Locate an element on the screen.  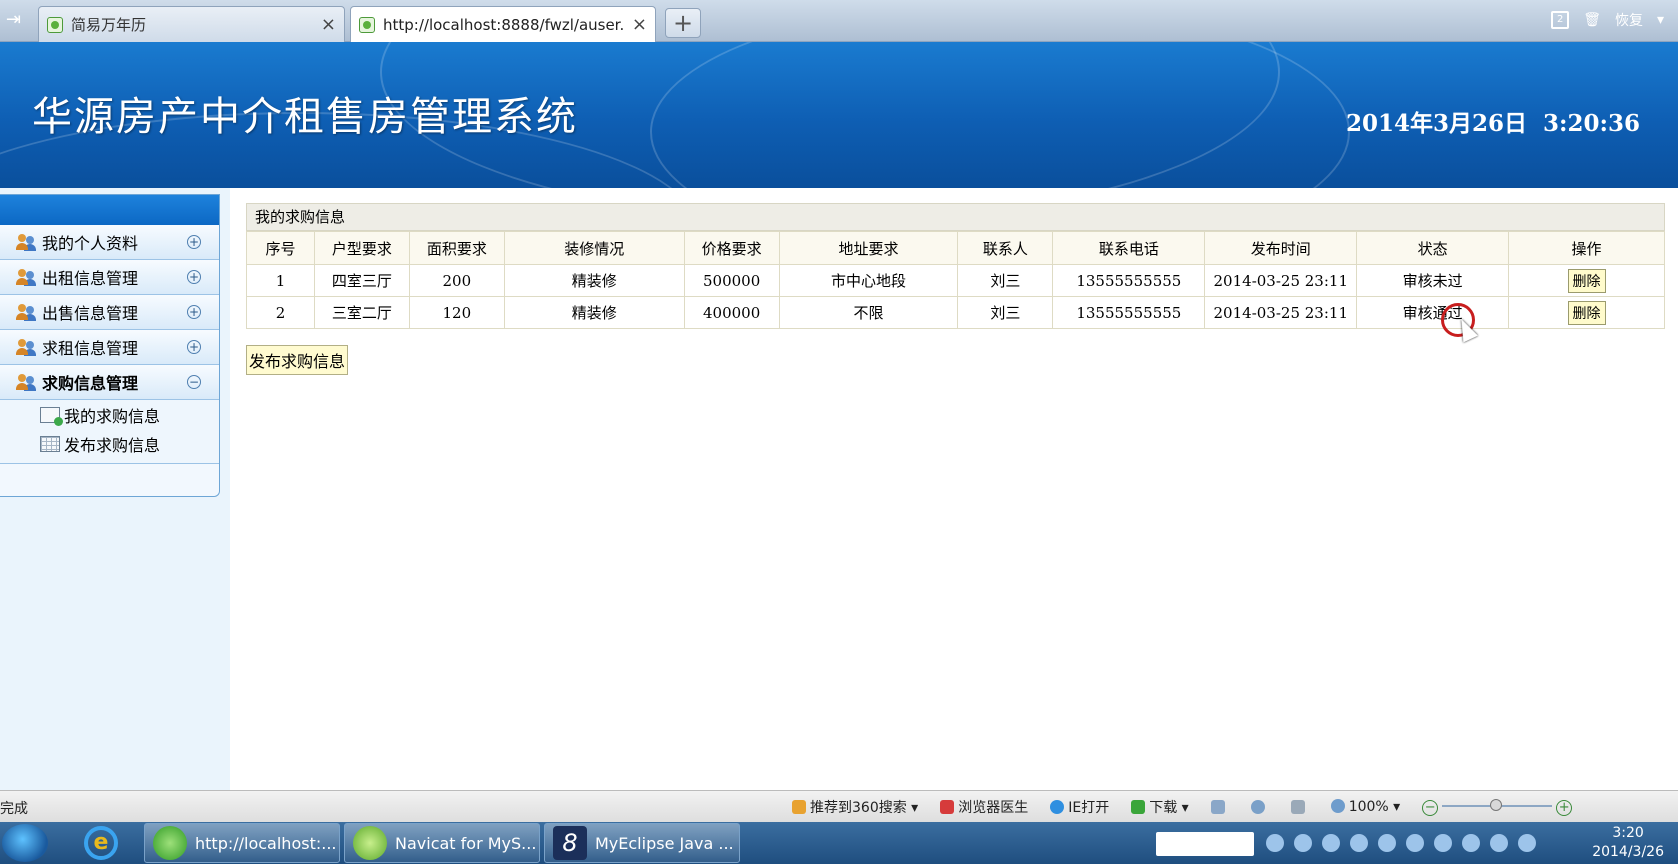
zoom-level-button: 100% ▾ is located at coordinates (1365, 807).